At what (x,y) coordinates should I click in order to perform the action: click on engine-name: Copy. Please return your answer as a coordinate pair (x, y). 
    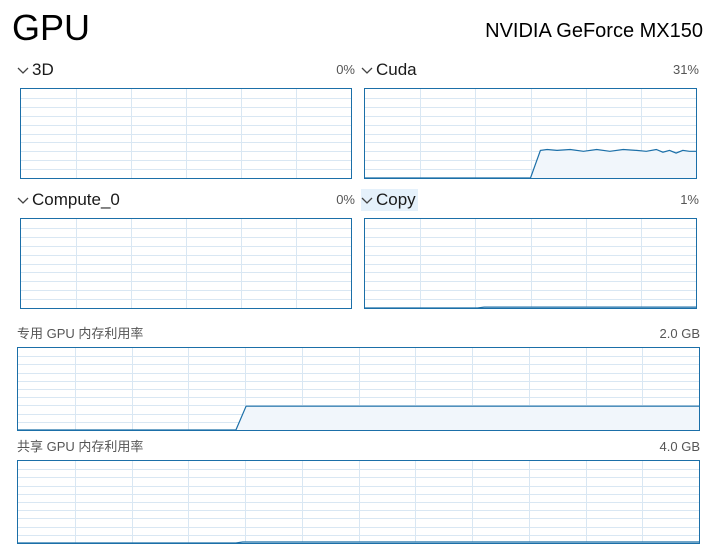
    Looking at the image, I should click on (396, 199).